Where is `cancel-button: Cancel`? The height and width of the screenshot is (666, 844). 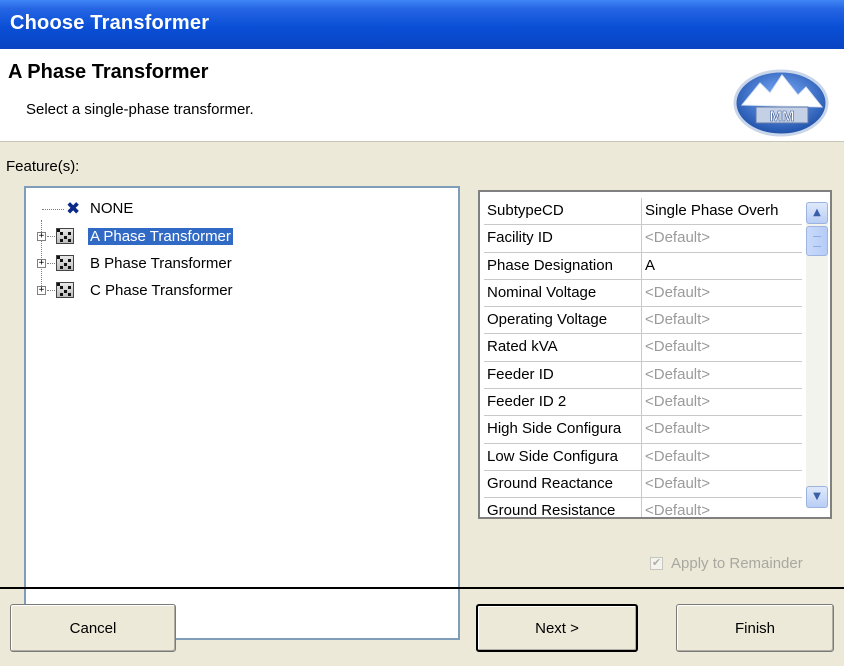
cancel-button: Cancel is located at coordinates (93, 628).